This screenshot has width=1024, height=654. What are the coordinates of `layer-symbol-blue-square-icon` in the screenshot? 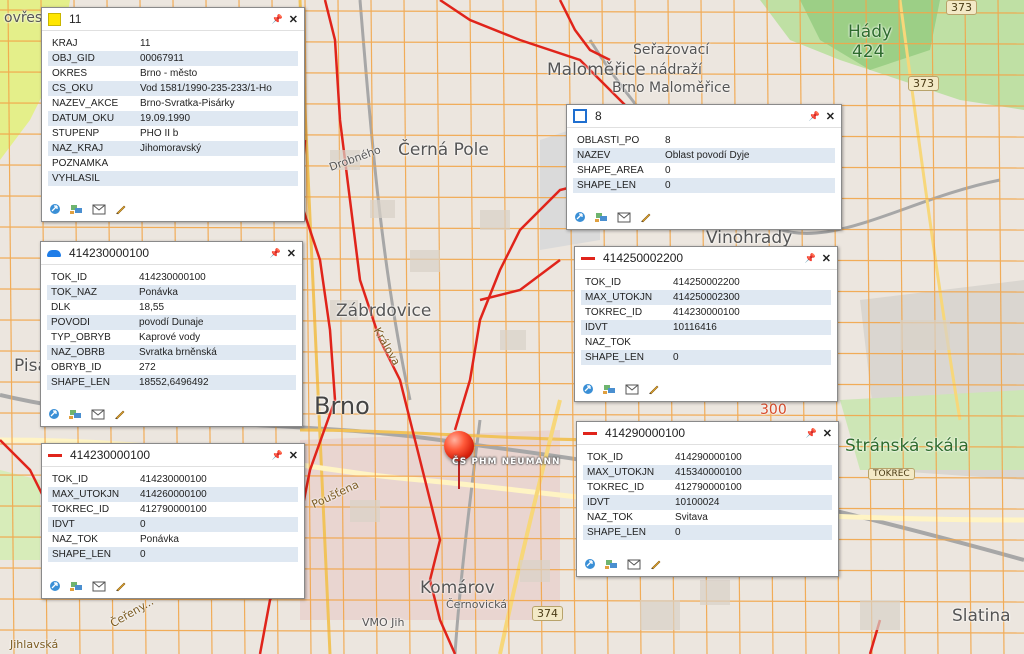 It's located at (580, 116).